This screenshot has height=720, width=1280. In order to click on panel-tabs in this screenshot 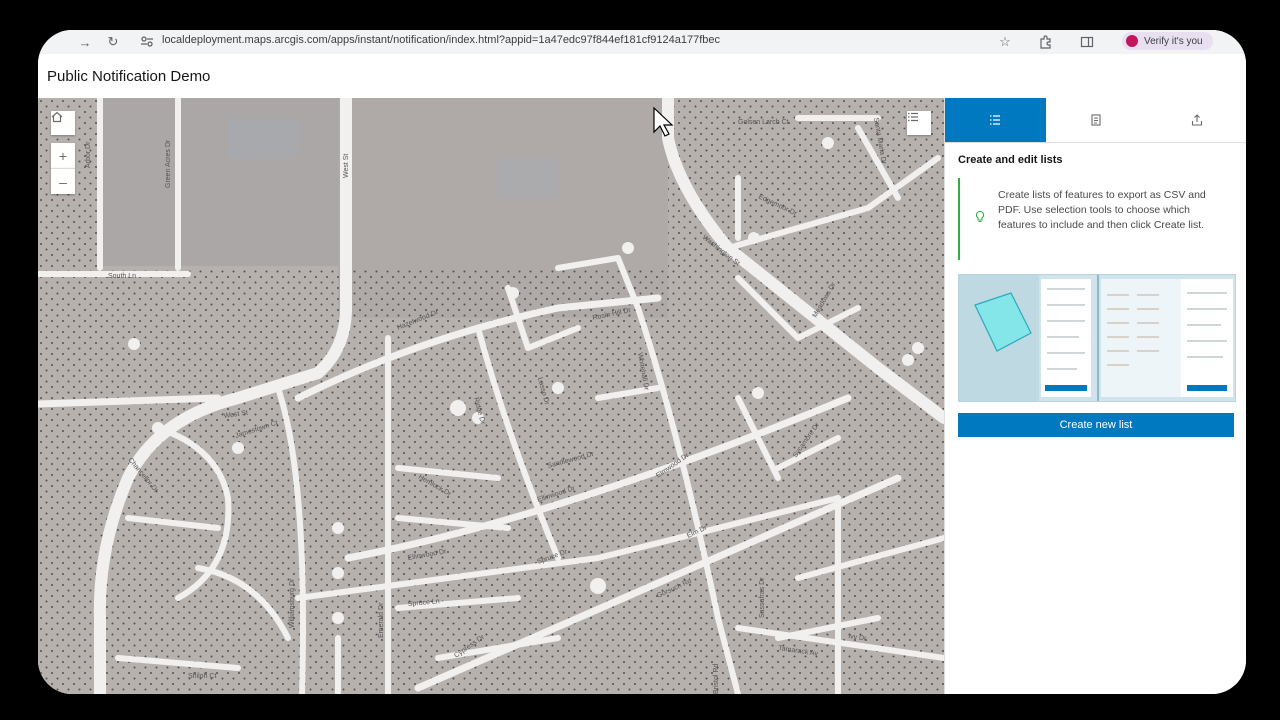, I will do `click(1095, 120)`.